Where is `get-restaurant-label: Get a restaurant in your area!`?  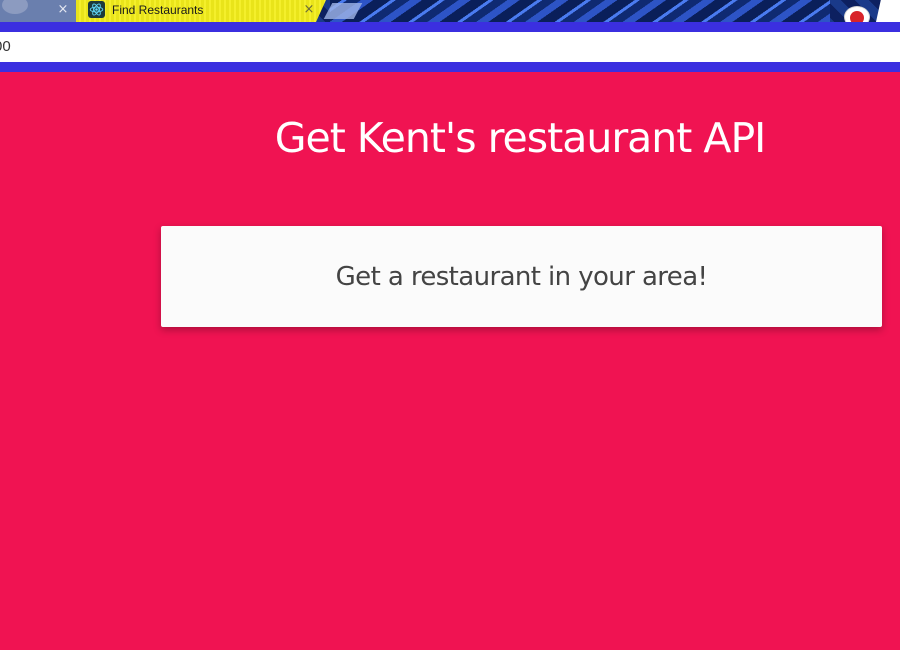 get-restaurant-label: Get a restaurant in your area! is located at coordinates (521, 276).